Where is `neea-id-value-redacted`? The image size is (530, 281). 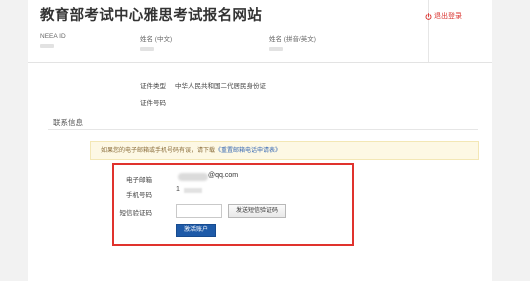 neea-id-value-redacted is located at coordinates (47, 46).